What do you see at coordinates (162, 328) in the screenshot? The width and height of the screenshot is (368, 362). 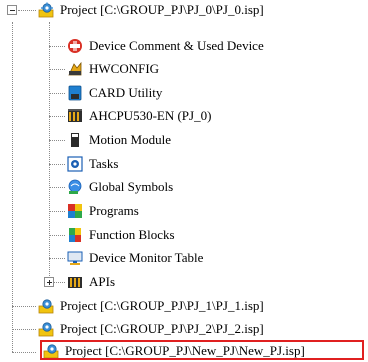 I see `tree-item-label: Project [C:\GROUP_PJ\PJ_2\PJ_2.isp]` at bounding box center [162, 328].